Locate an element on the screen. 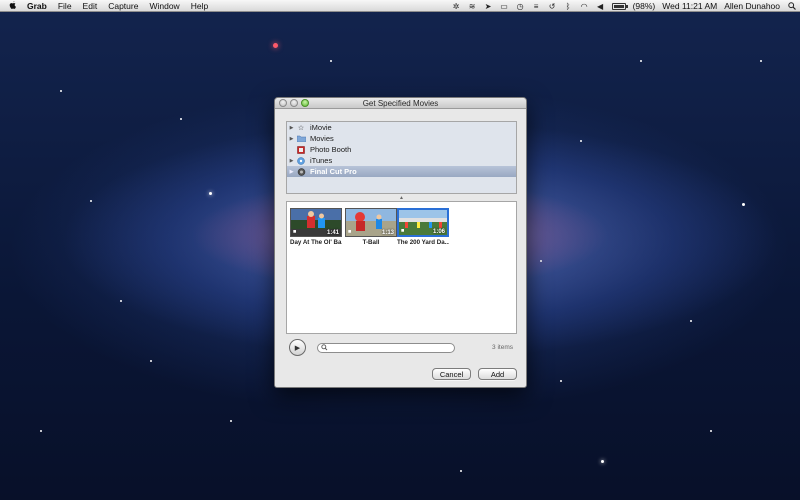 The width and height of the screenshot is (800, 500). spotlight-icon is located at coordinates (791, 6).